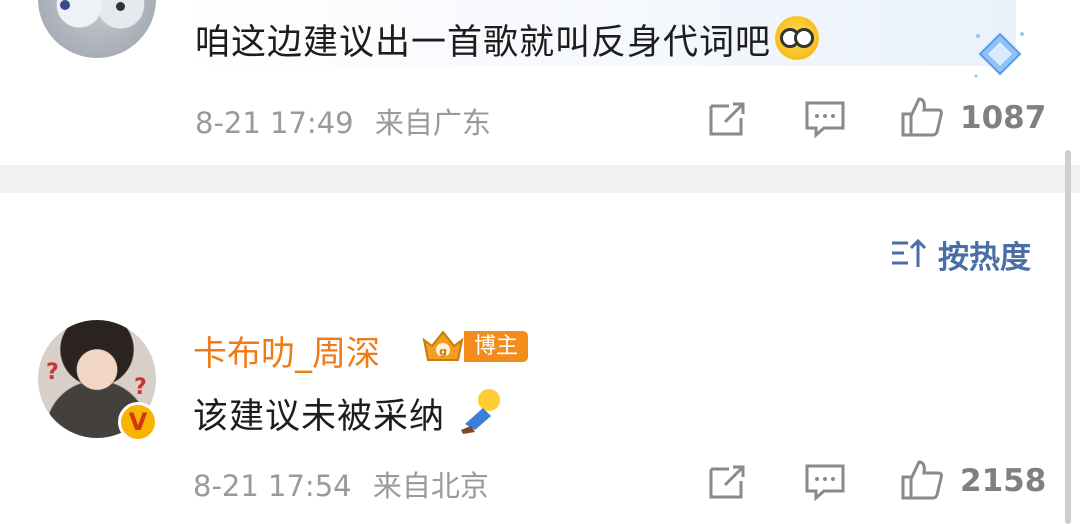  I want to click on sort-by-hot-button: 按热度, so click(960, 255).